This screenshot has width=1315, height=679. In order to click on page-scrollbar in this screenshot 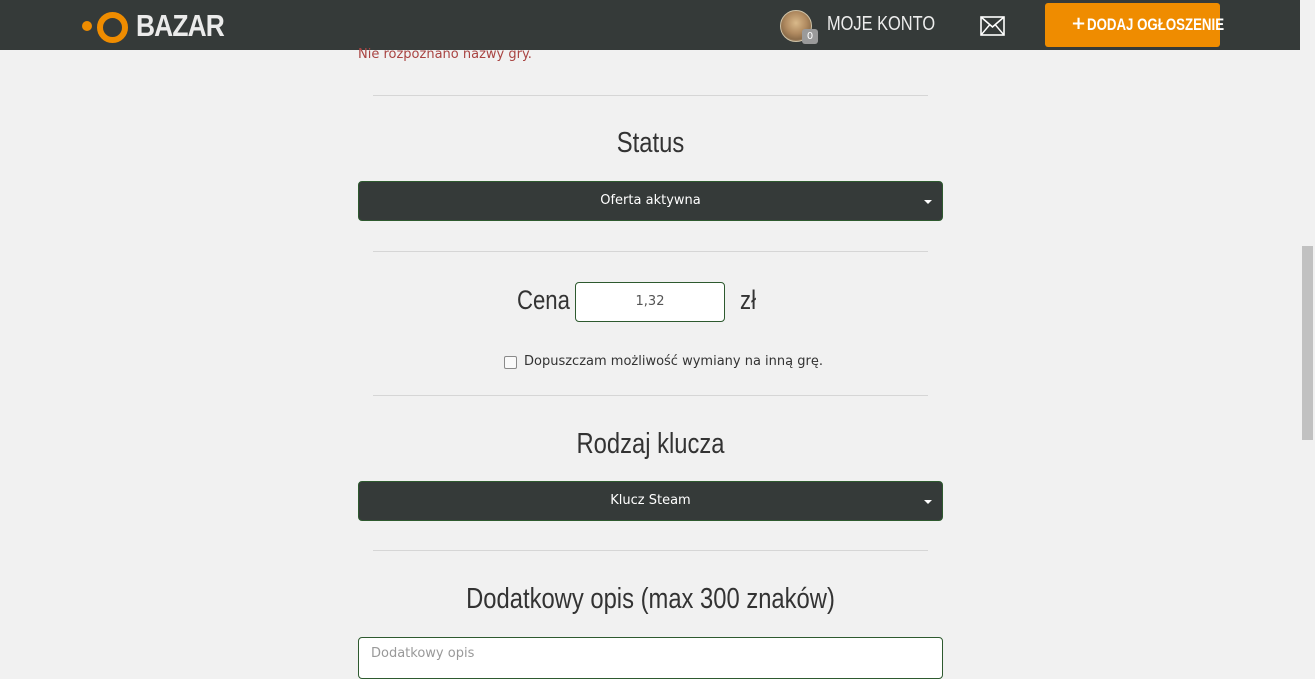, I will do `click(1307, 326)`.